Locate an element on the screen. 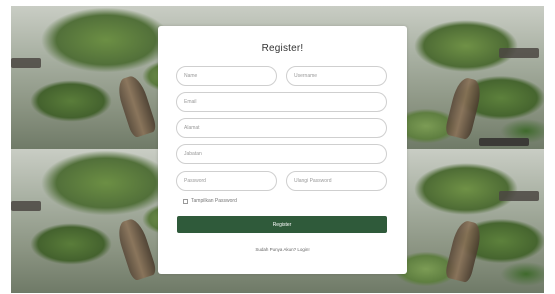 The image size is (555, 294). alamat-input is located at coordinates (281, 128).